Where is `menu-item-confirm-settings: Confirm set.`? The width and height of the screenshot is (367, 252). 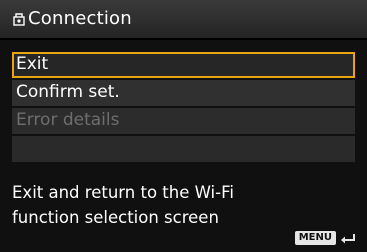 menu-item-confirm-settings: Confirm set. is located at coordinates (183, 93).